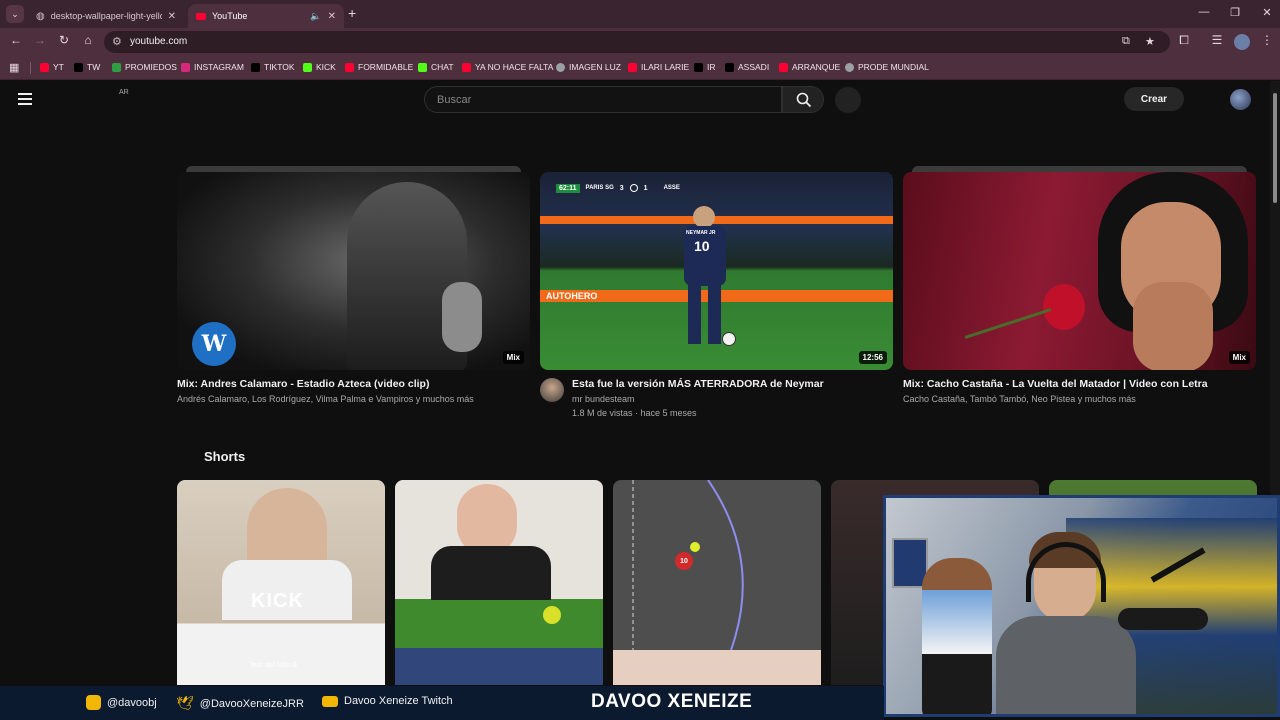  I want to click on video-thumbnail: W Mix, so click(353, 271).